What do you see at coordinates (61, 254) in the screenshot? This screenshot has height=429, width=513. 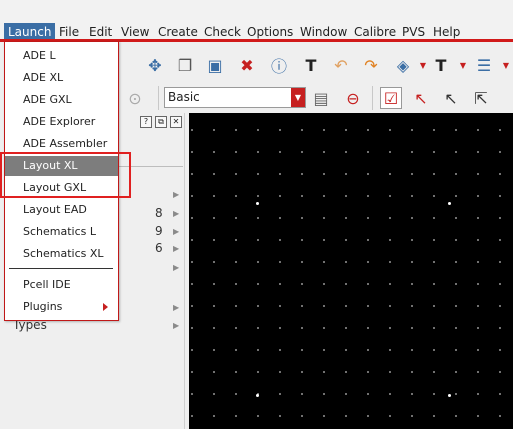 I see `menu-item-schematics-xl: Schematics XL` at bounding box center [61, 254].